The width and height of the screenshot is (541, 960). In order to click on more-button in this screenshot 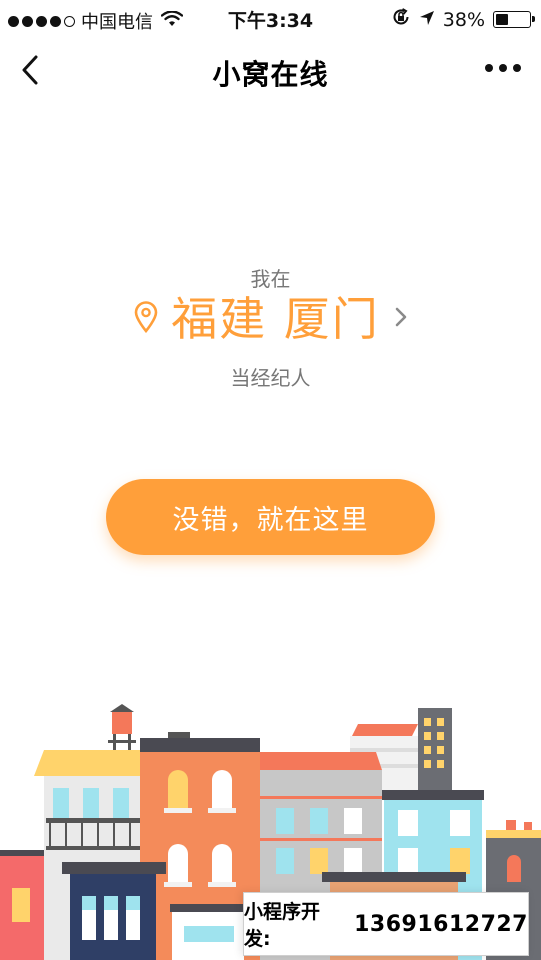, I will do `click(503, 68)`.